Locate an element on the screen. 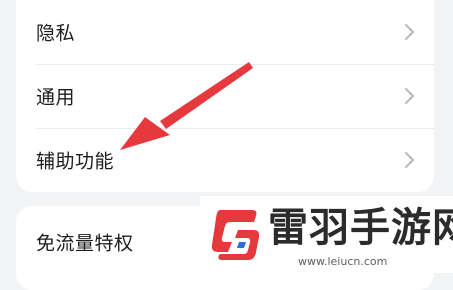  settings-row-label: 辅助功能 is located at coordinates (75, 161).